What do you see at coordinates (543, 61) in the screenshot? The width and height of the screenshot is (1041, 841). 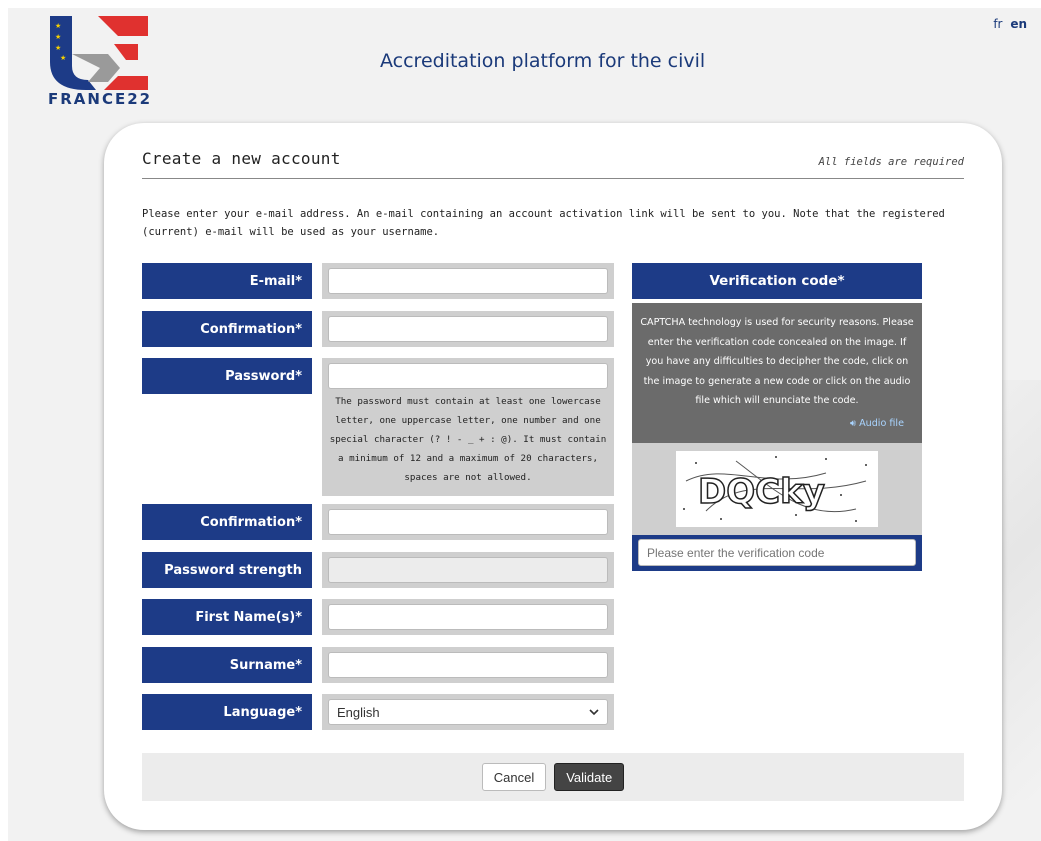 I see `site-title: Accreditation platform for the civil` at bounding box center [543, 61].